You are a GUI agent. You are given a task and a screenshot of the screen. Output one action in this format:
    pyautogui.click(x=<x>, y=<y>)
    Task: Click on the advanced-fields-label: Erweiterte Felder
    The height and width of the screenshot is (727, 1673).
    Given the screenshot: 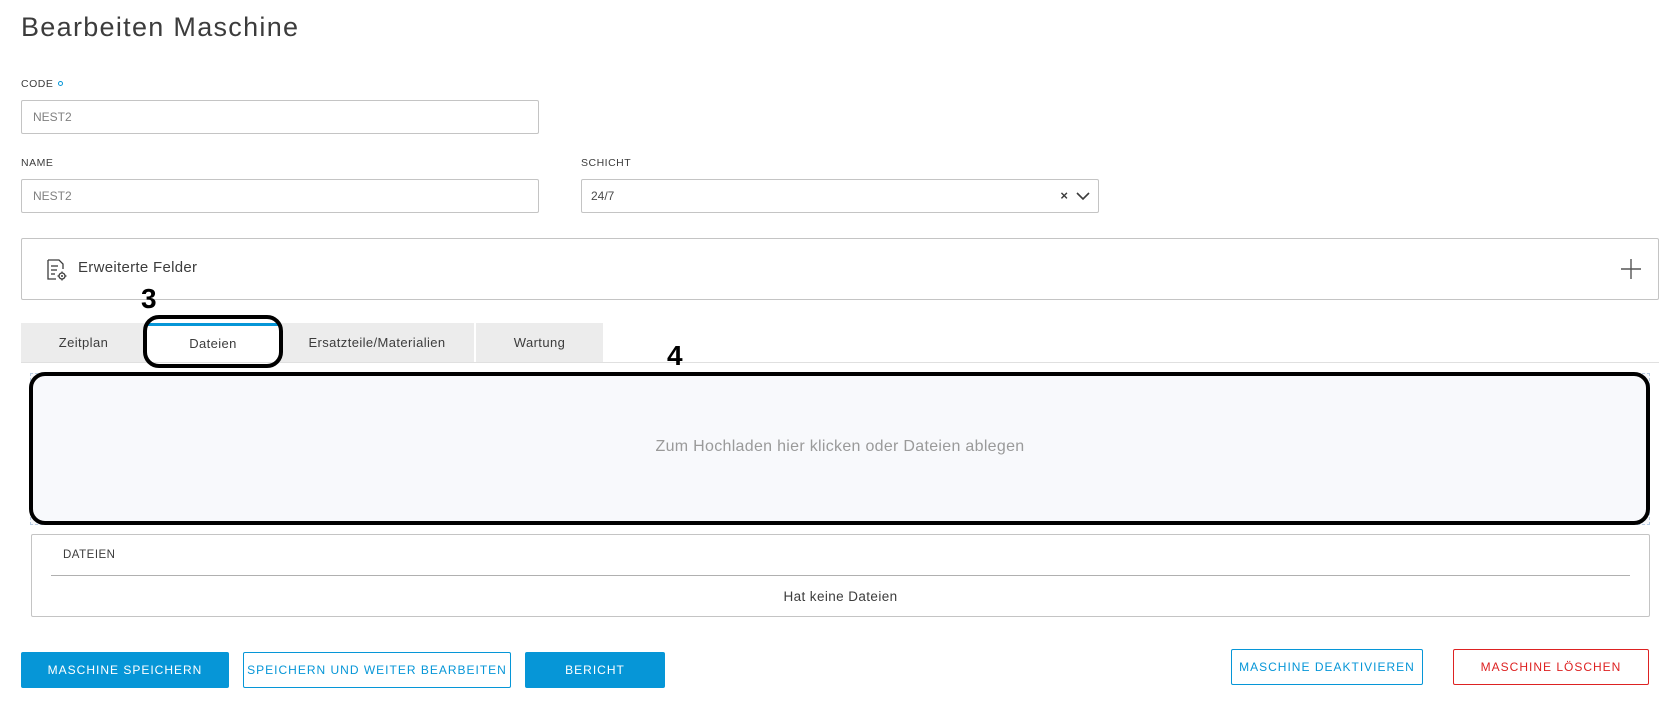 What is the action you would take?
    pyautogui.click(x=138, y=267)
    